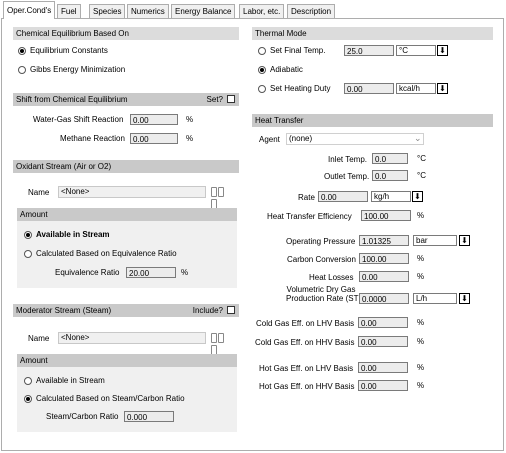  What do you see at coordinates (442, 88) in the screenshot?
I see `duty-unit-dropdown-arrow-icon` at bounding box center [442, 88].